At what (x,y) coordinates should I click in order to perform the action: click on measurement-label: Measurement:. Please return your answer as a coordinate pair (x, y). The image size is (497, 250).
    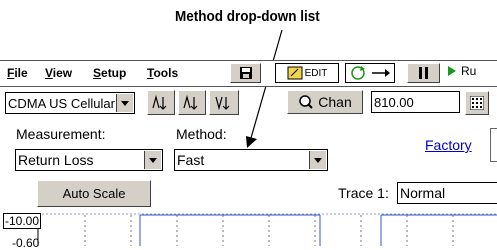
    Looking at the image, I should click on (61, 134).